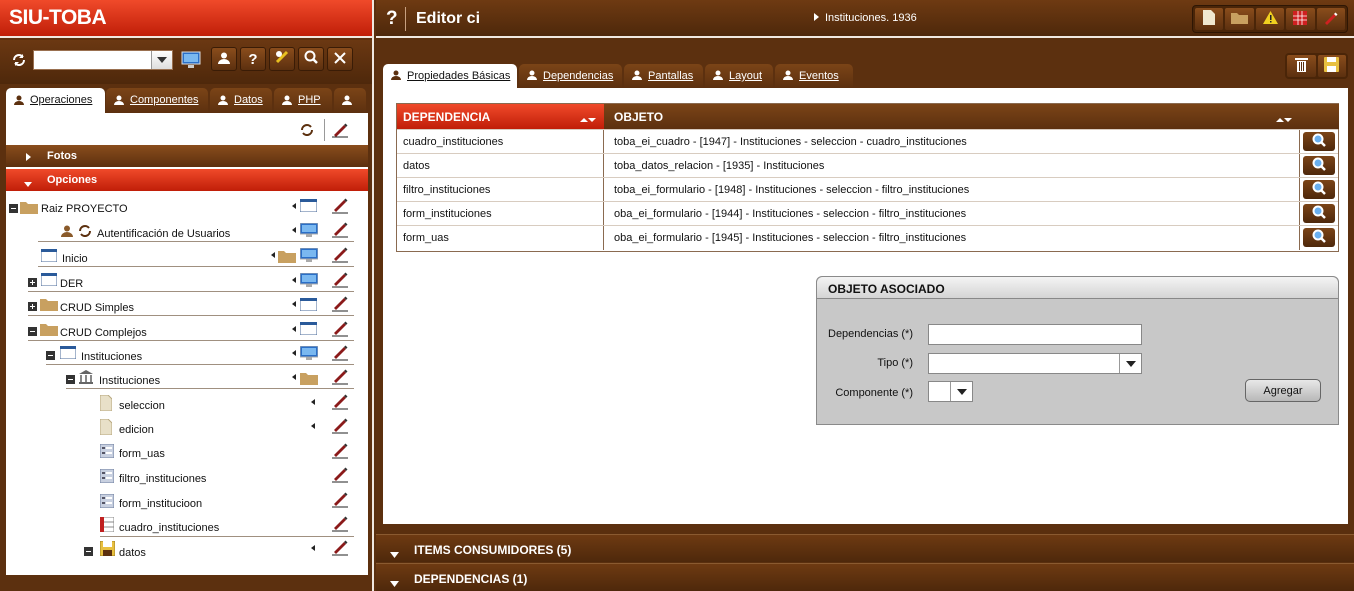  Describe the element at coordinates (224, 59) in the screenshot. I see `user-button` at that location.